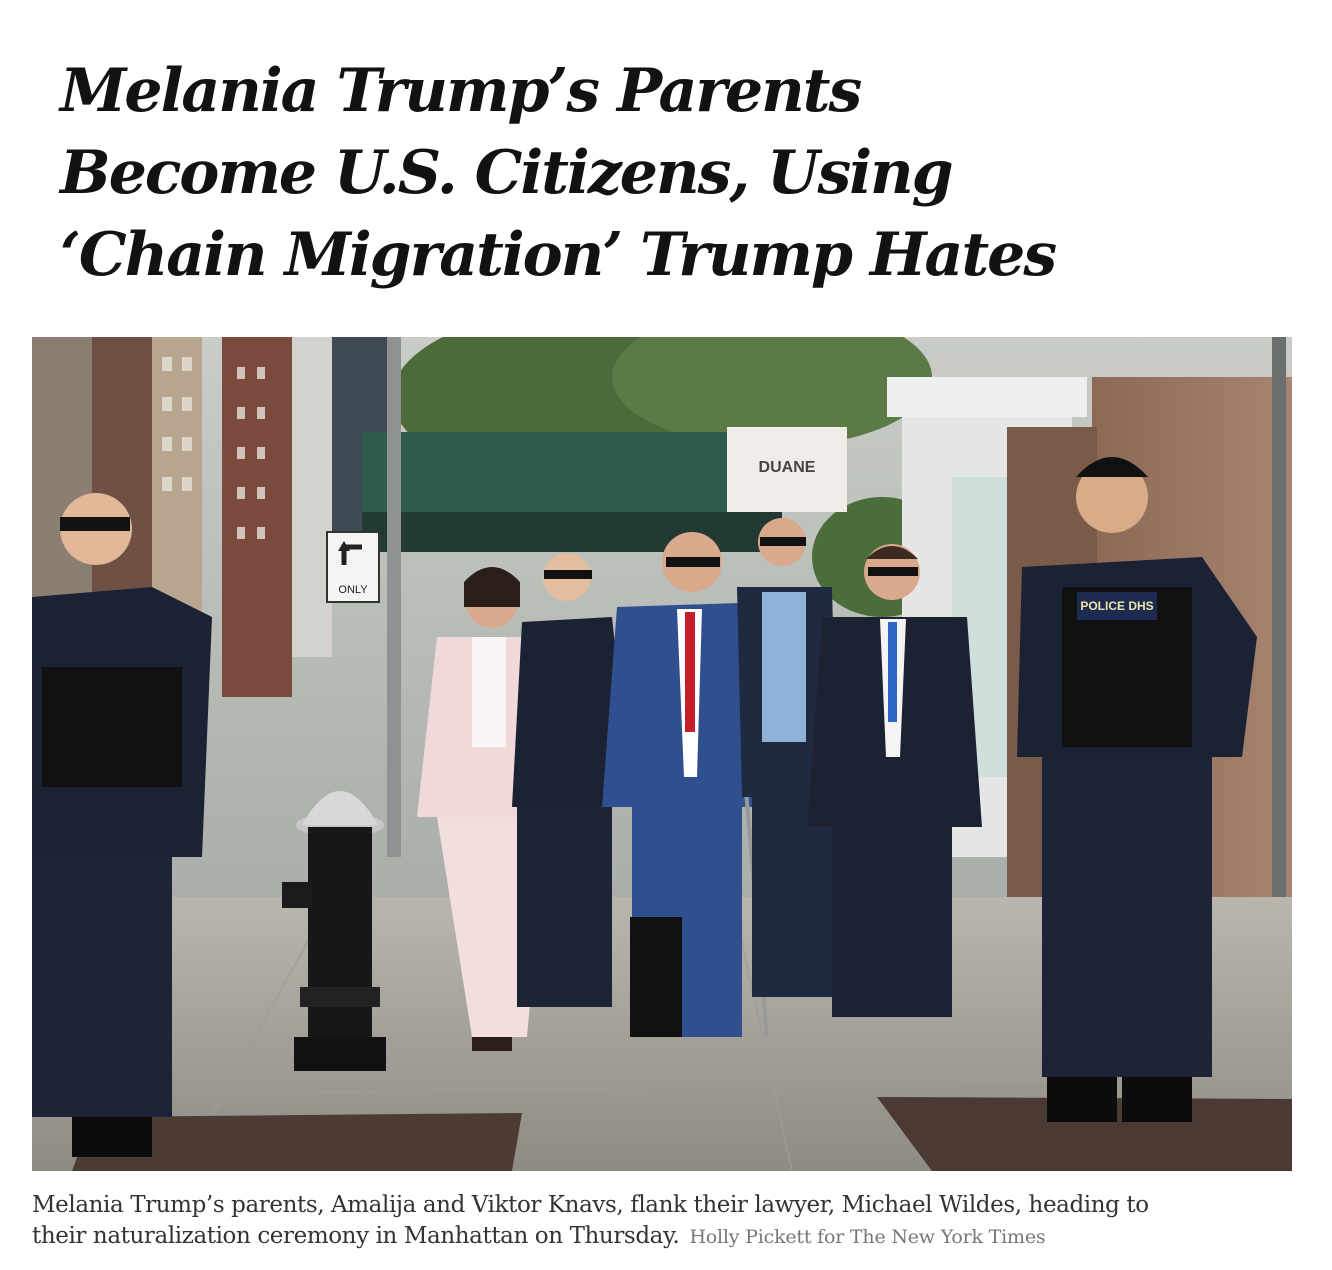 This screenshot has height=1270, width=1332. I want to click on headline-line-2: Become U.S. Citizens, Using, so click(507, 173).